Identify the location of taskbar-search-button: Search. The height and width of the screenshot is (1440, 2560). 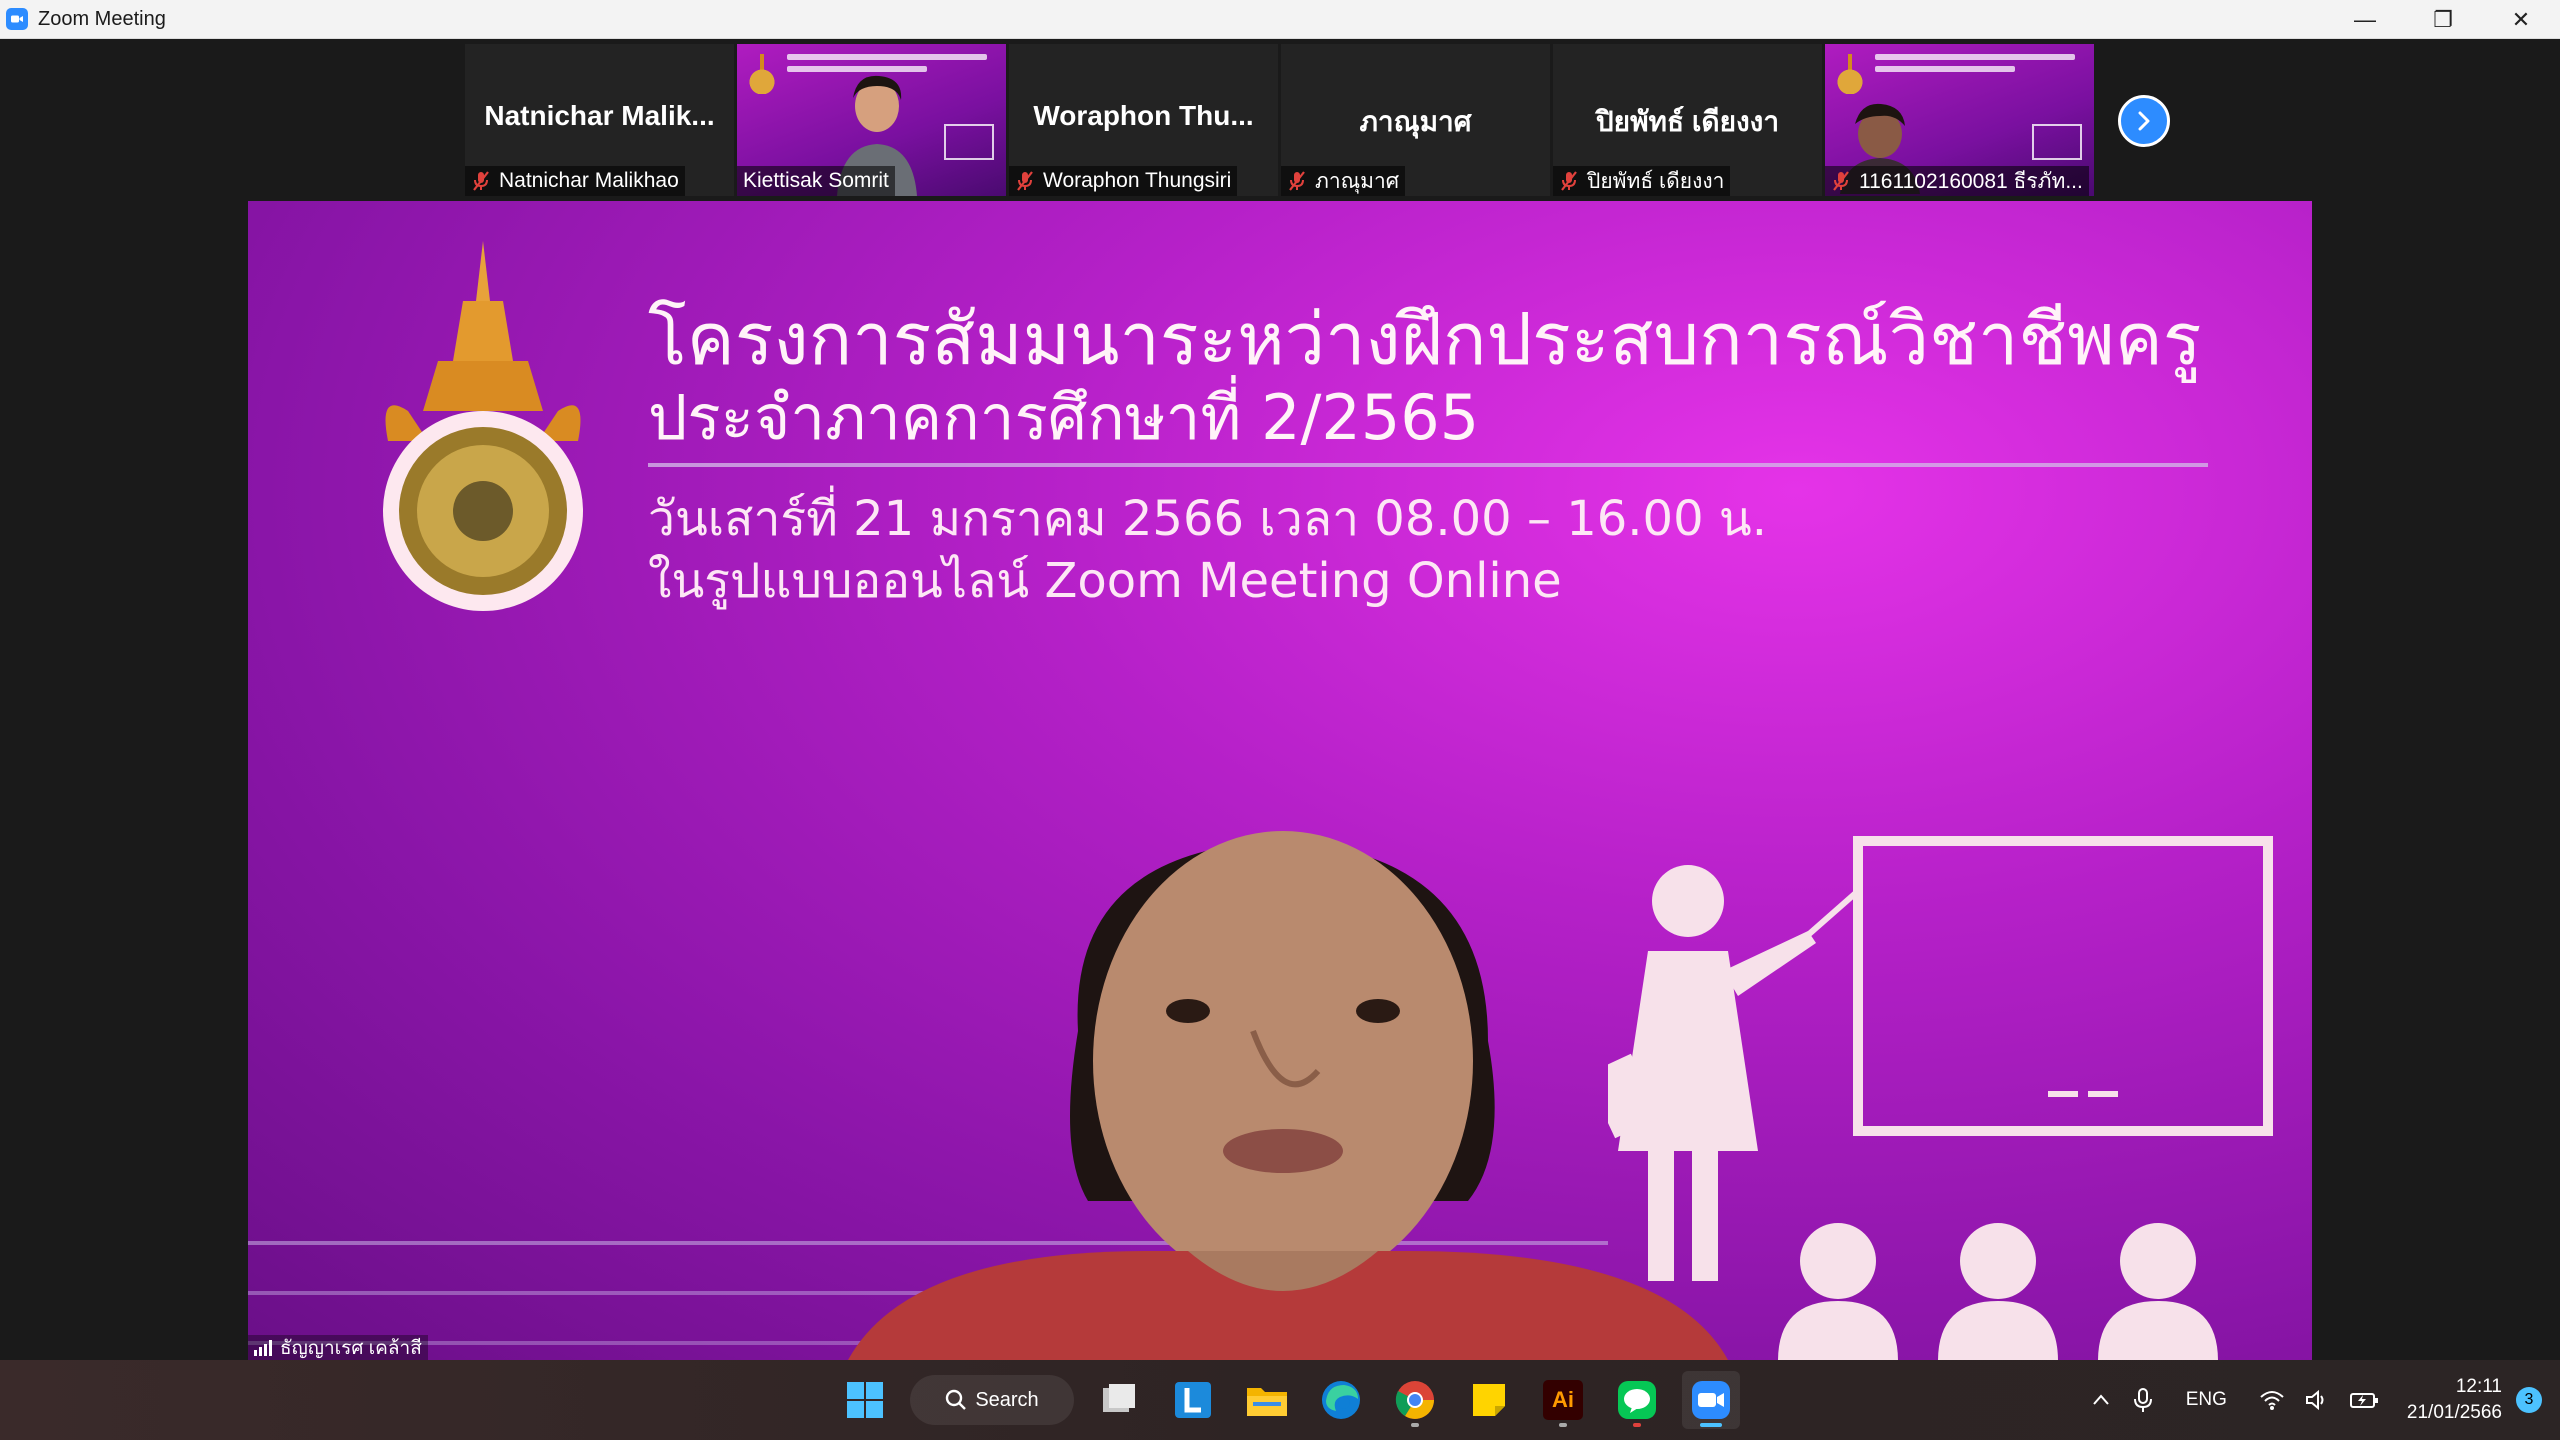
(992, 1400).